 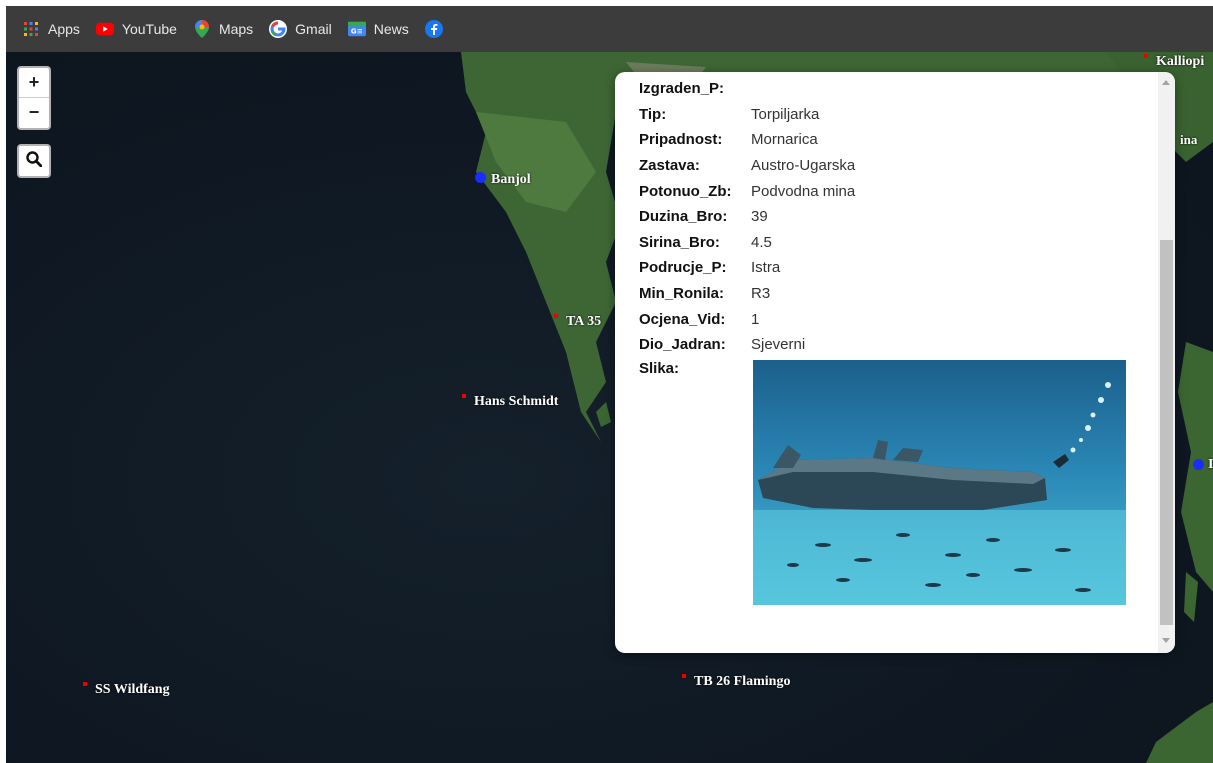 I want to click on facebook-icon, so click(x=433, y=29).